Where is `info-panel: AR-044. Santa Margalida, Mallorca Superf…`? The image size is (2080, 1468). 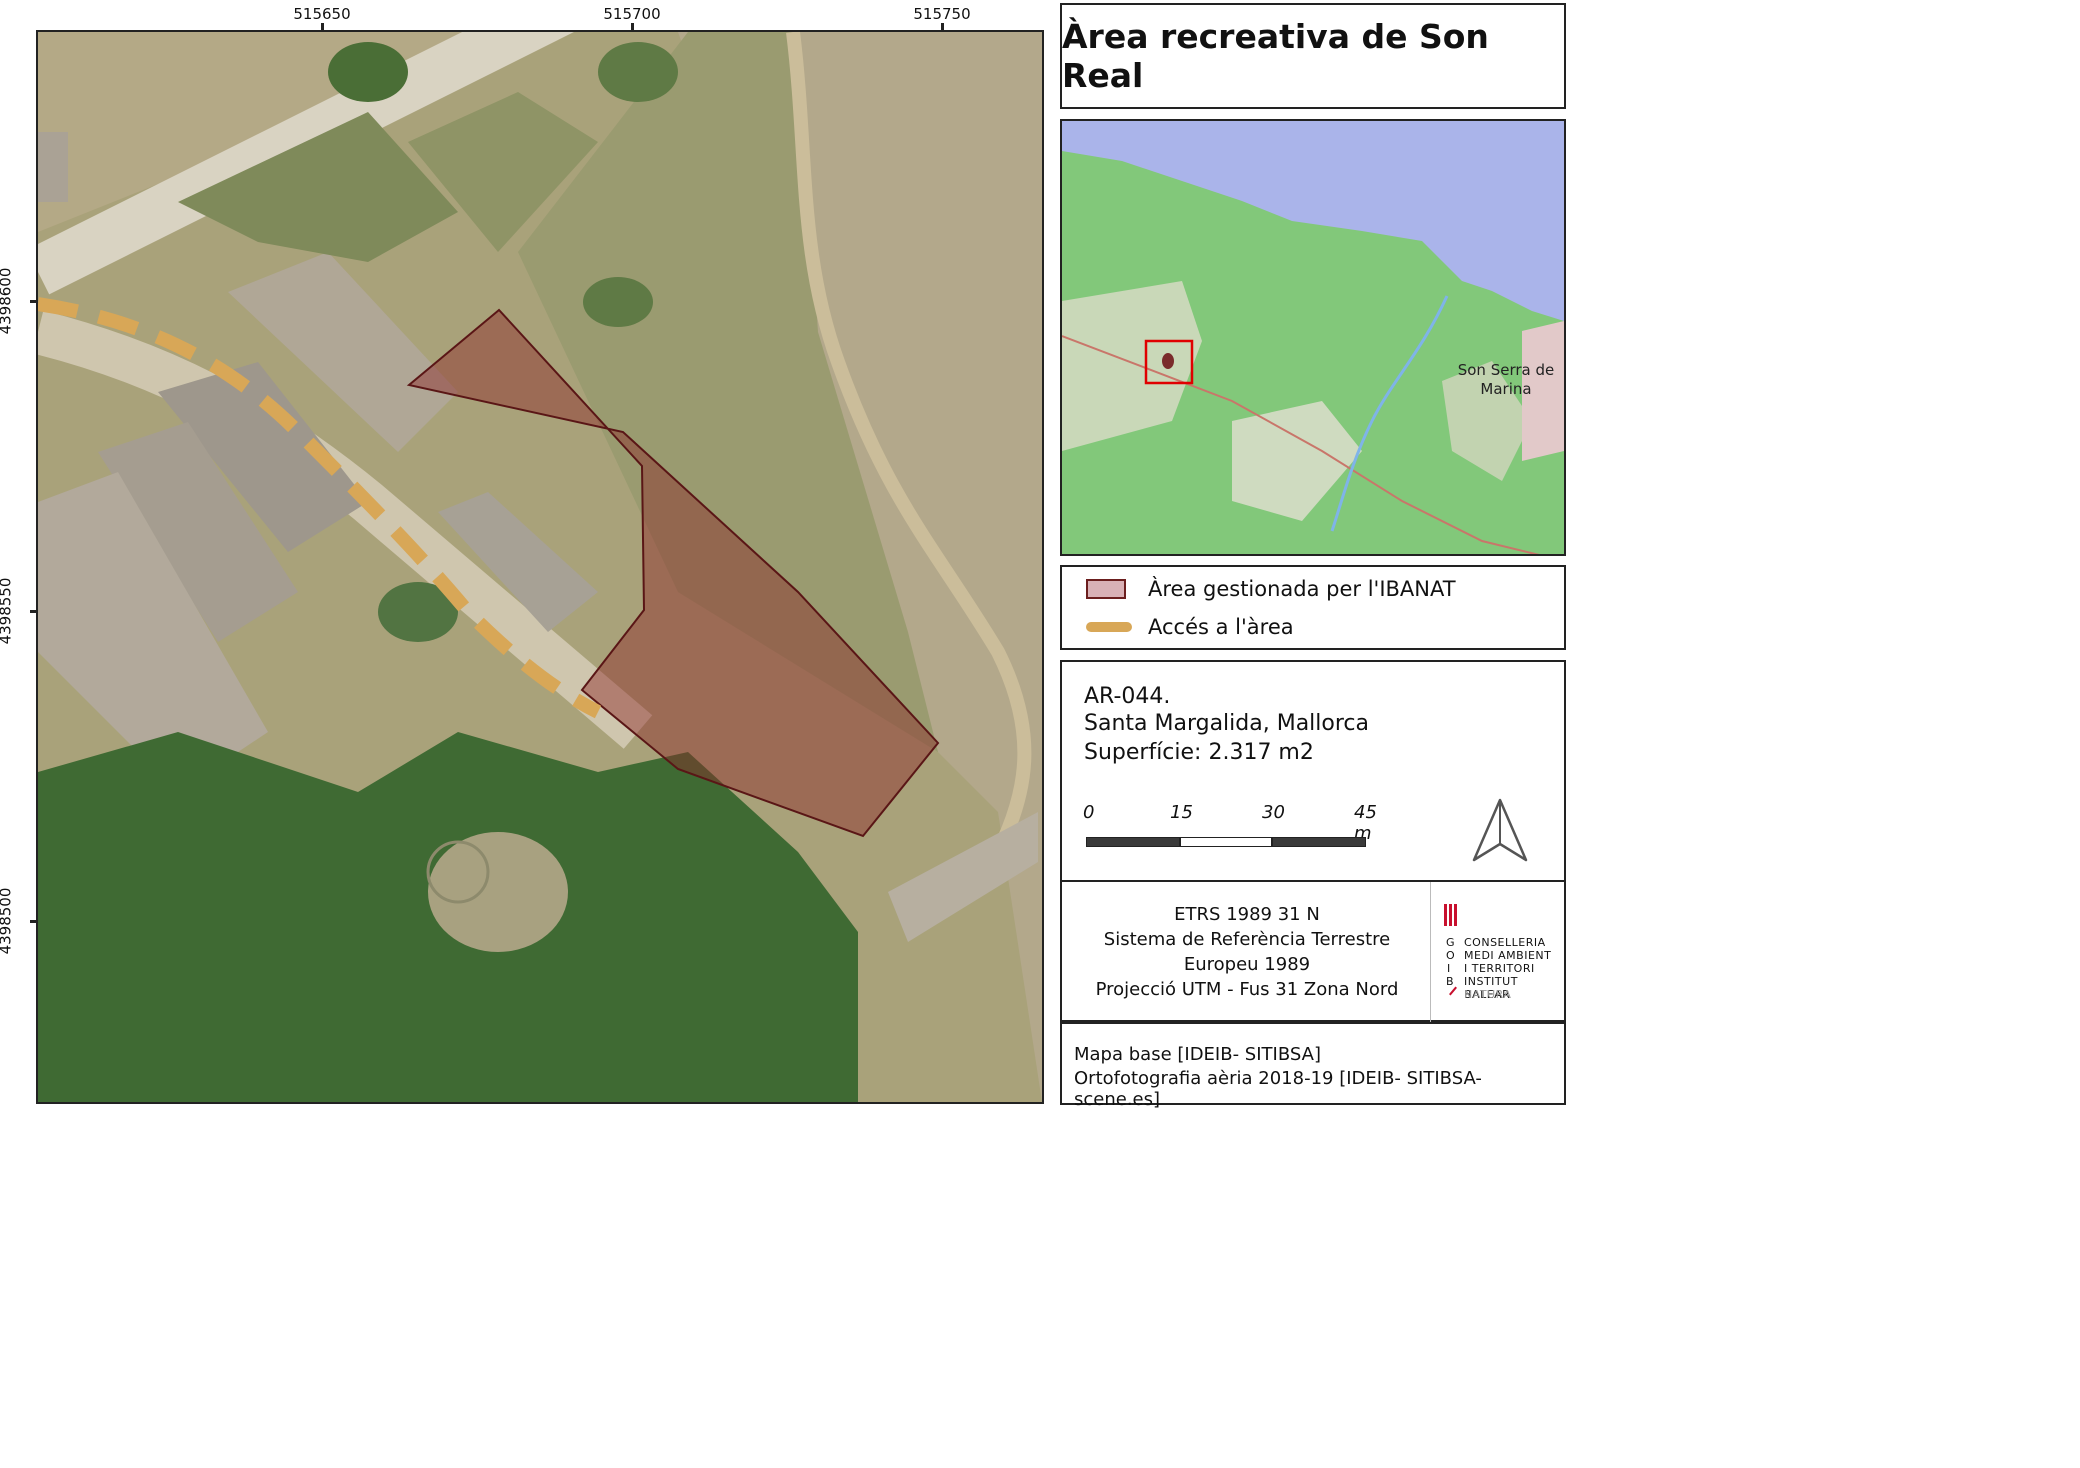
info-panel: AR-044. Santa Margalida, Mallorca Superf… is located at coordinates (1313, 771).